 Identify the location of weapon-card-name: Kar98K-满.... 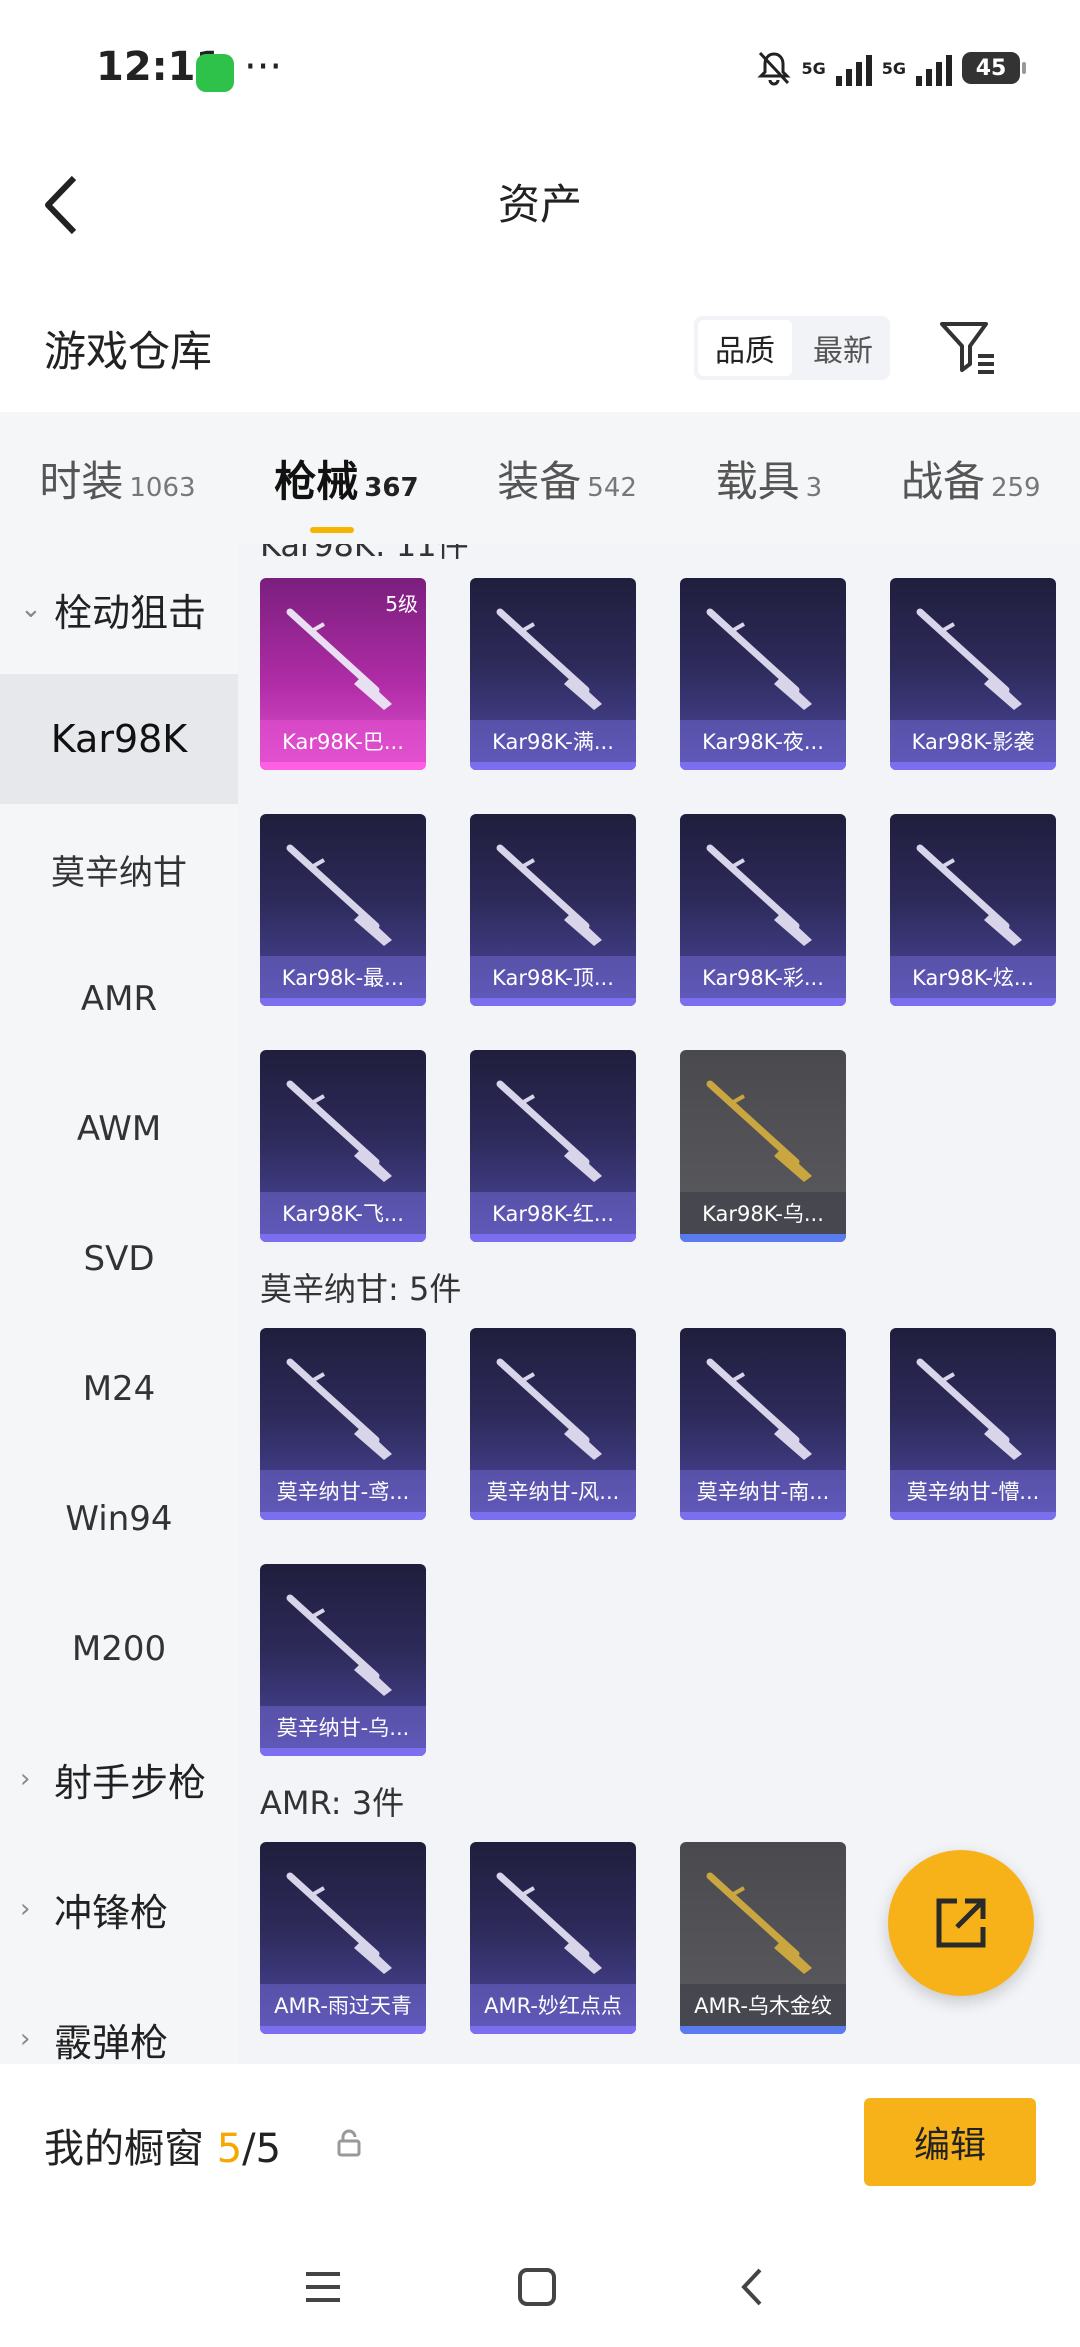
(553, 741).